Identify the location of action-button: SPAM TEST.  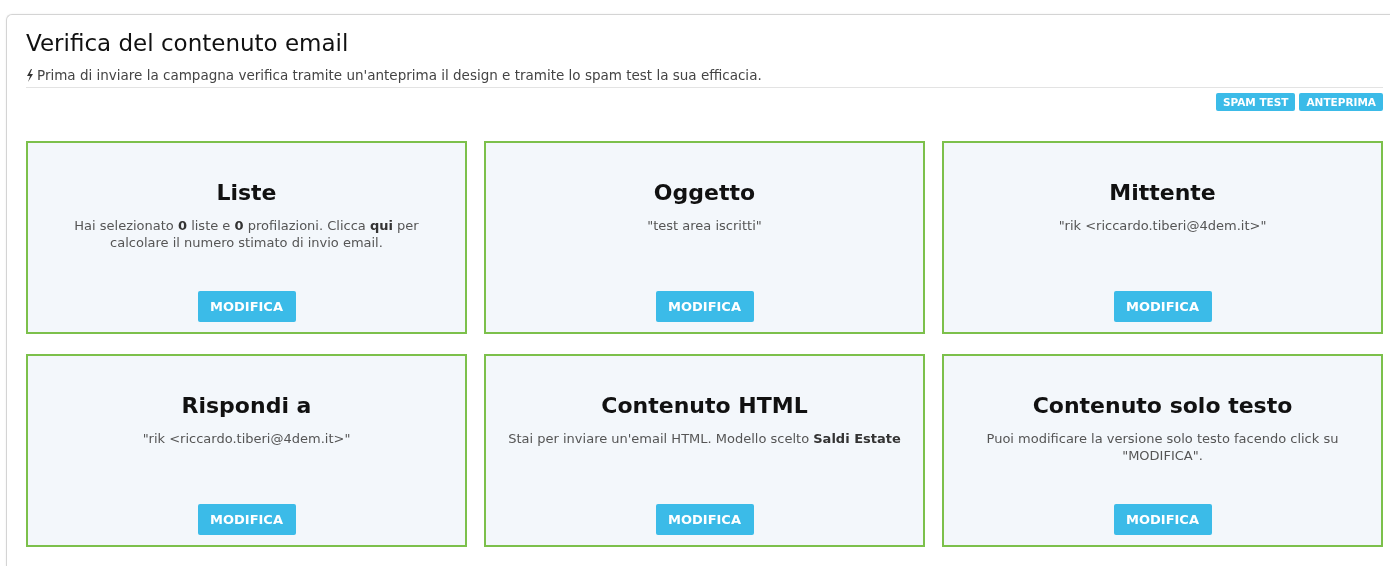
(1255, 102).